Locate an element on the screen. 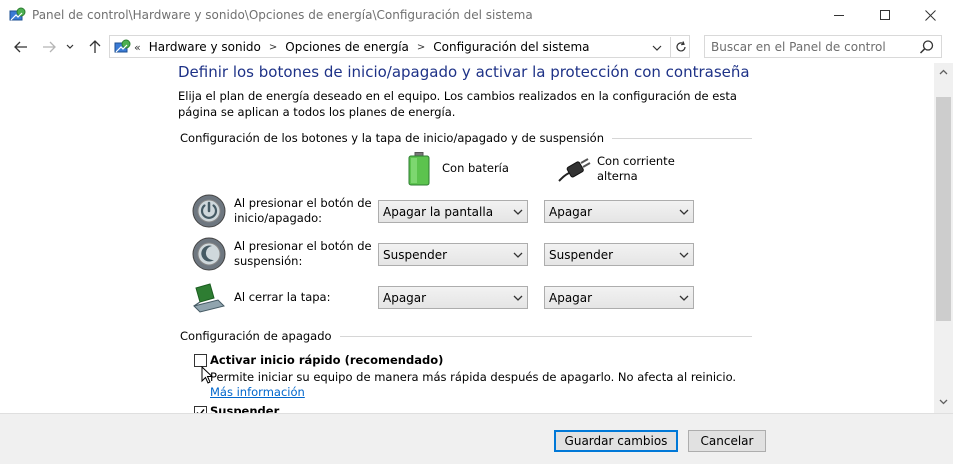  lid-close-label: Al cerrar la tapa: is located at coordinates (282, 297).